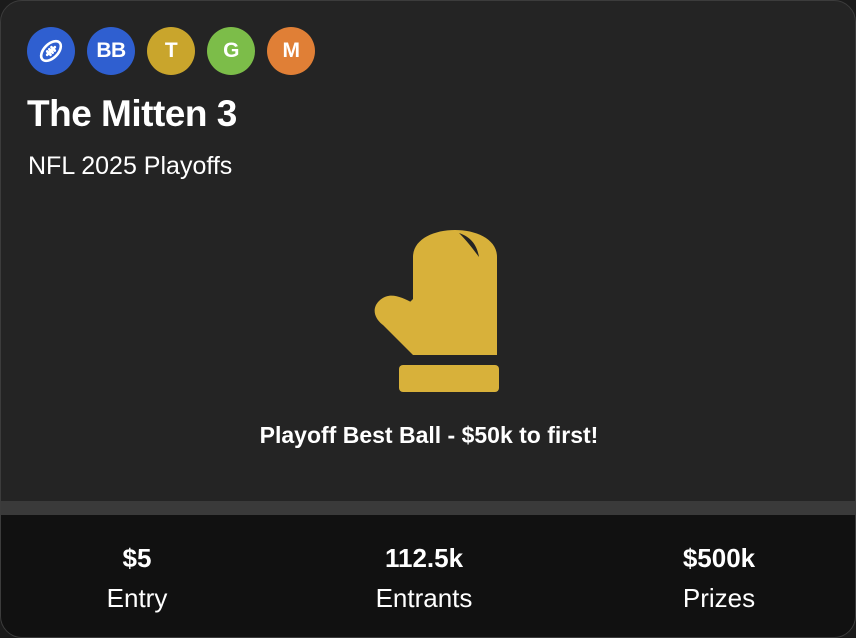 This screenshot has height=638, width=856. I want to click on contest-title: The Mitten 3, so click(132, 113).